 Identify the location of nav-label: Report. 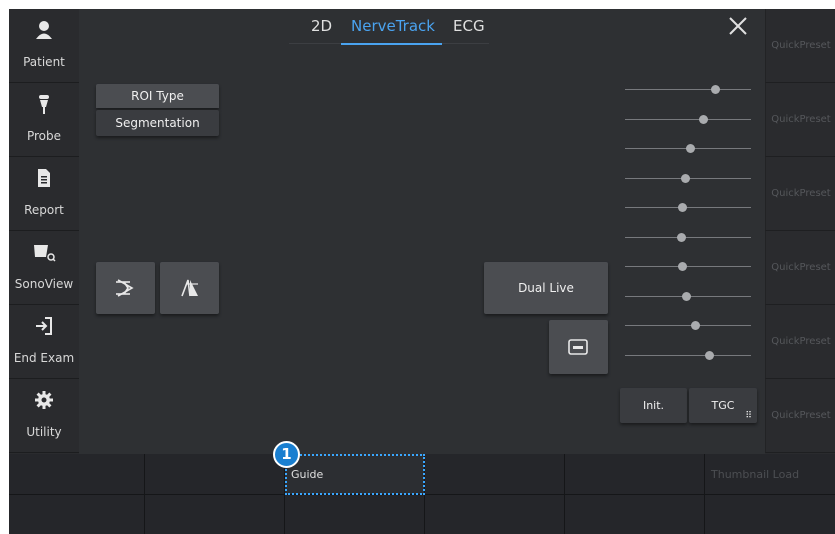
(44, 210).